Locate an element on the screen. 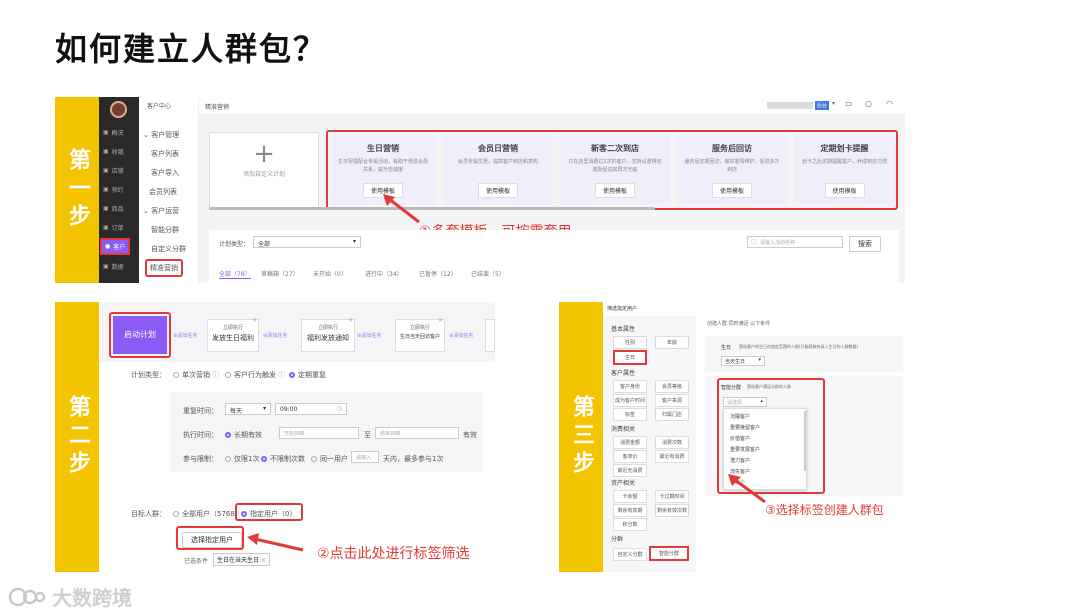 The height and width of the screenshot is (614, 1080). tag-points: 积分数 is located at coordinates (630, 524).